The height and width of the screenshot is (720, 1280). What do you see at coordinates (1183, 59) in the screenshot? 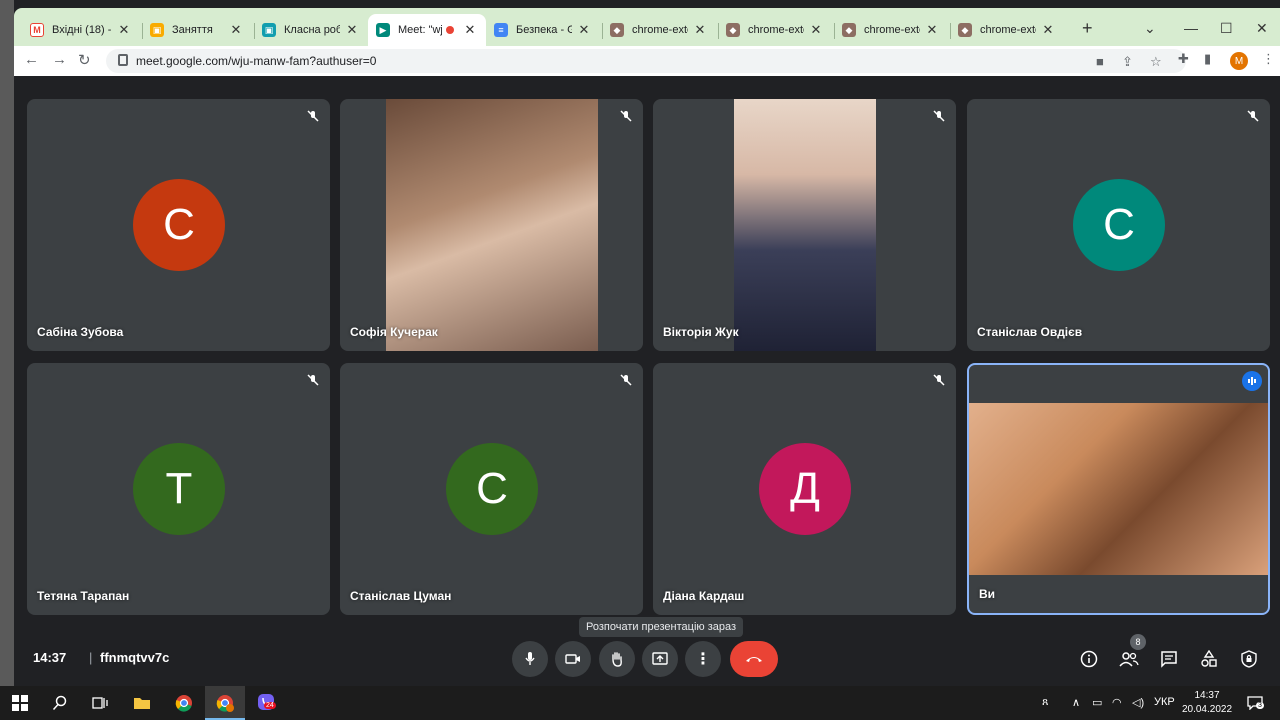
I see `extensions-puzzle-icon: ✚` at bounding box center [1183, 59].